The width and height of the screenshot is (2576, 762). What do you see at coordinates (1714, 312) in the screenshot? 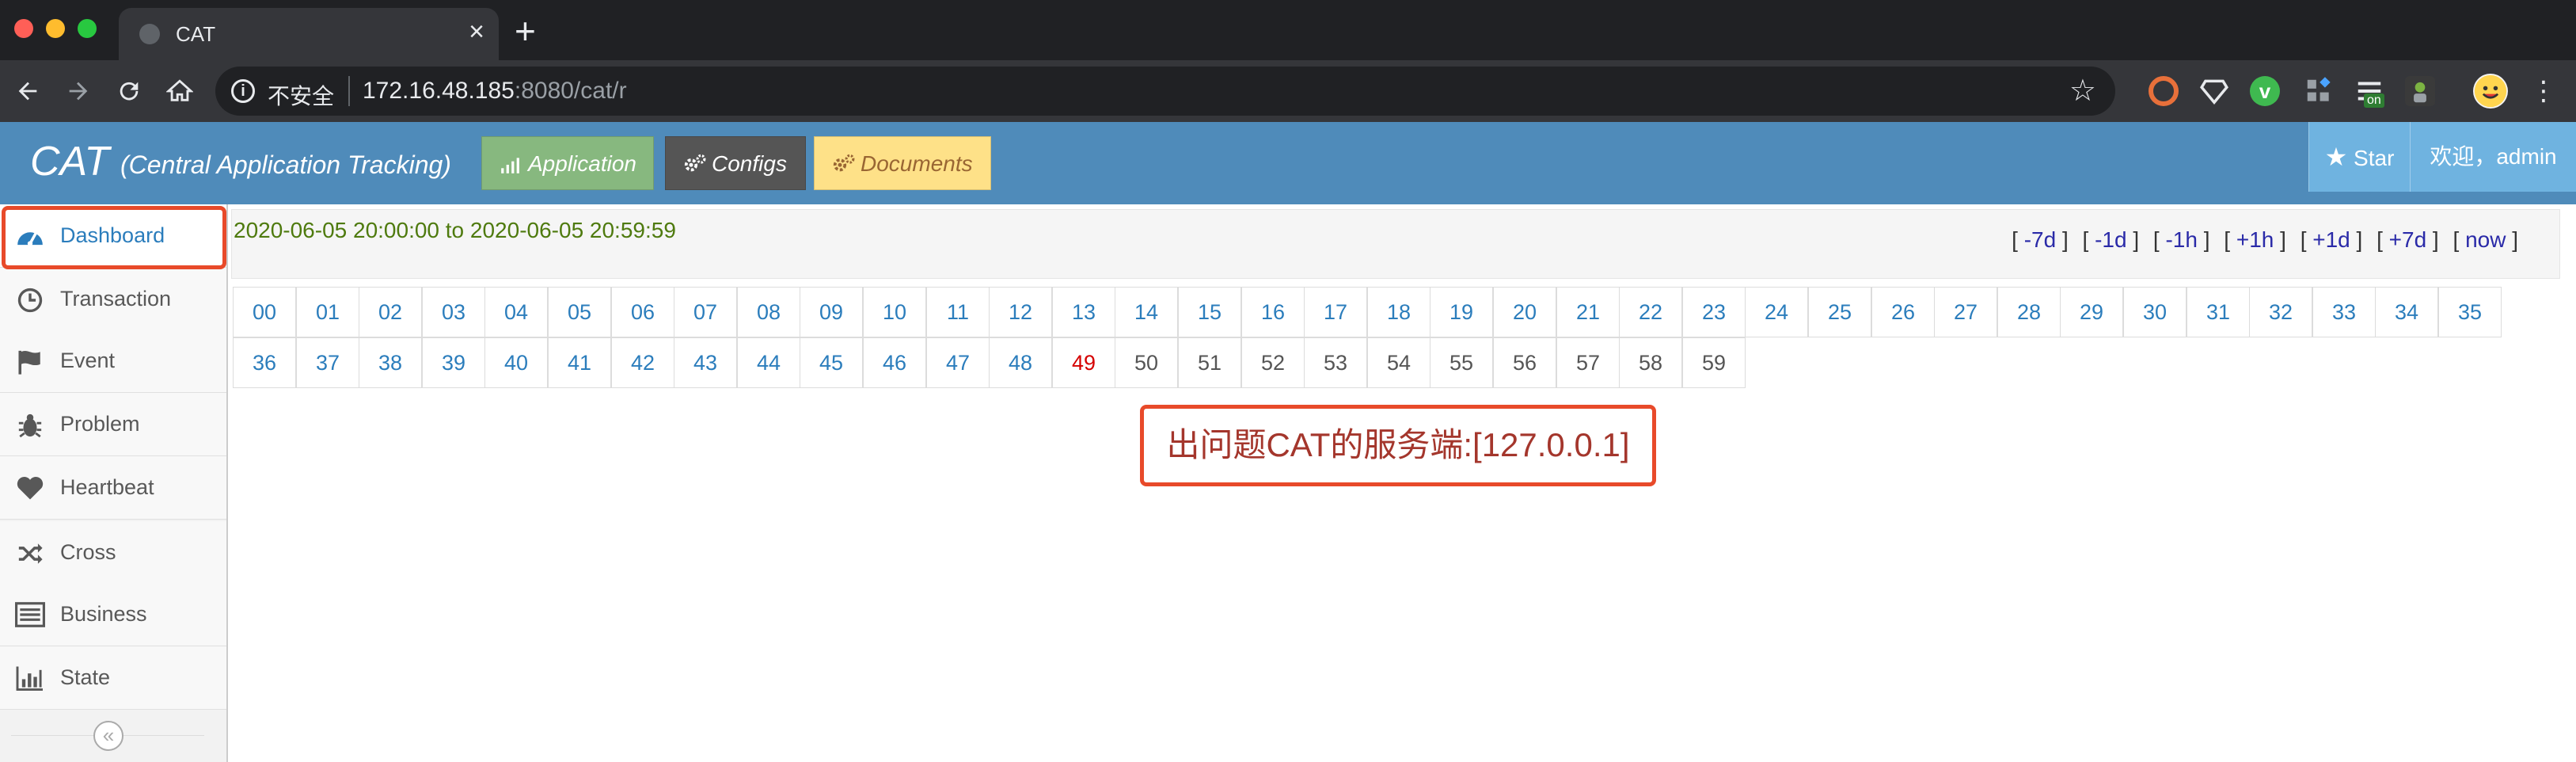
I see `minute-cell: 23` at bounding box center [1714, 312].